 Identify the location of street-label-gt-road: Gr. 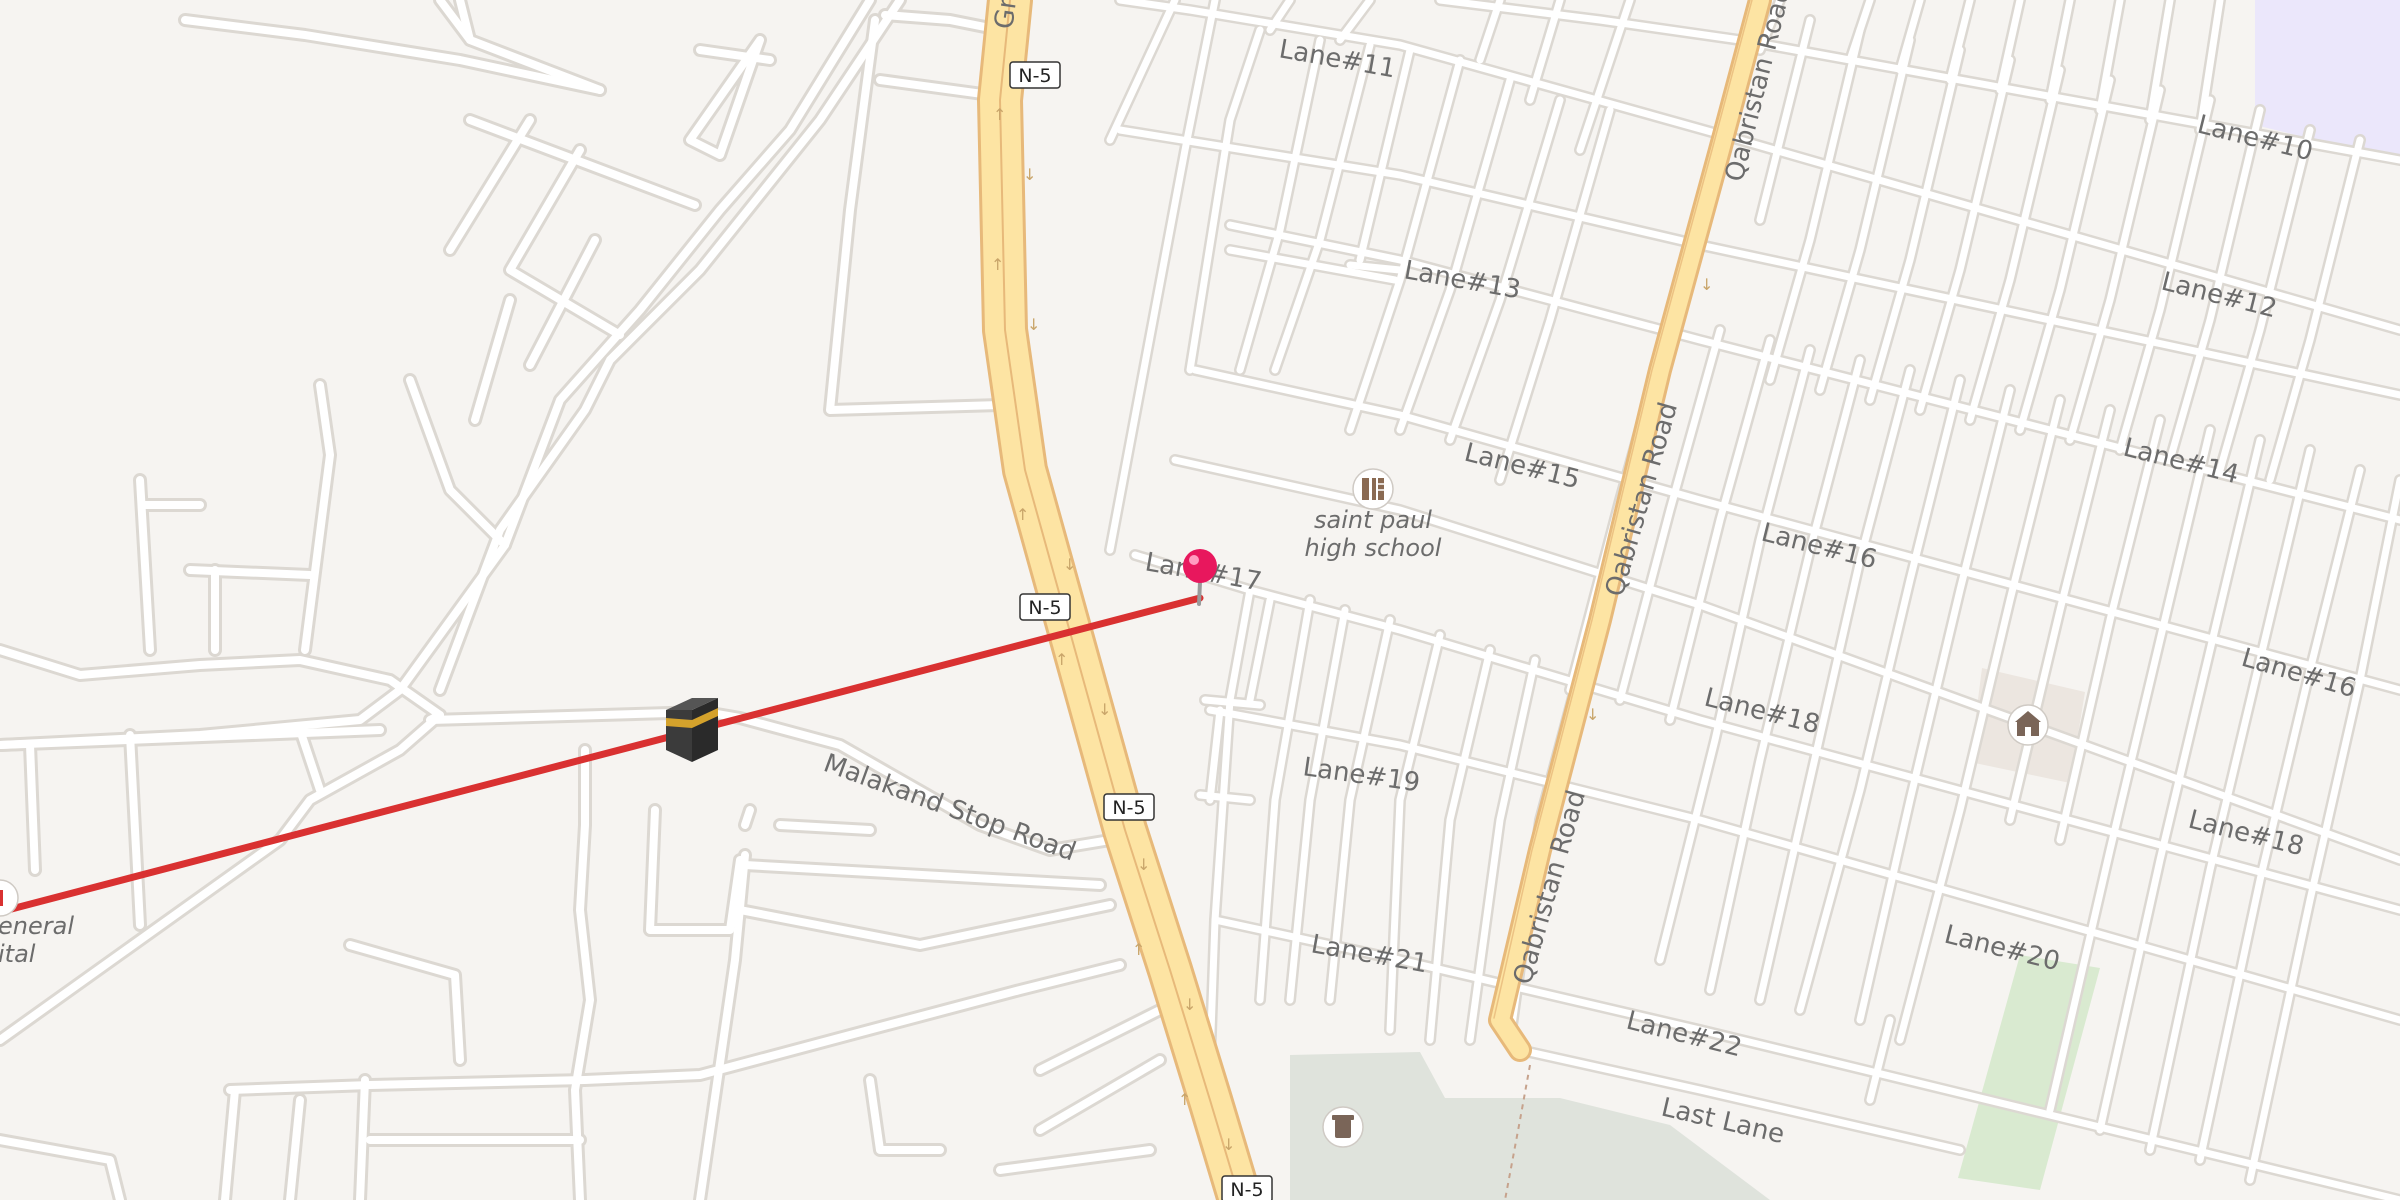
(1006, 15).